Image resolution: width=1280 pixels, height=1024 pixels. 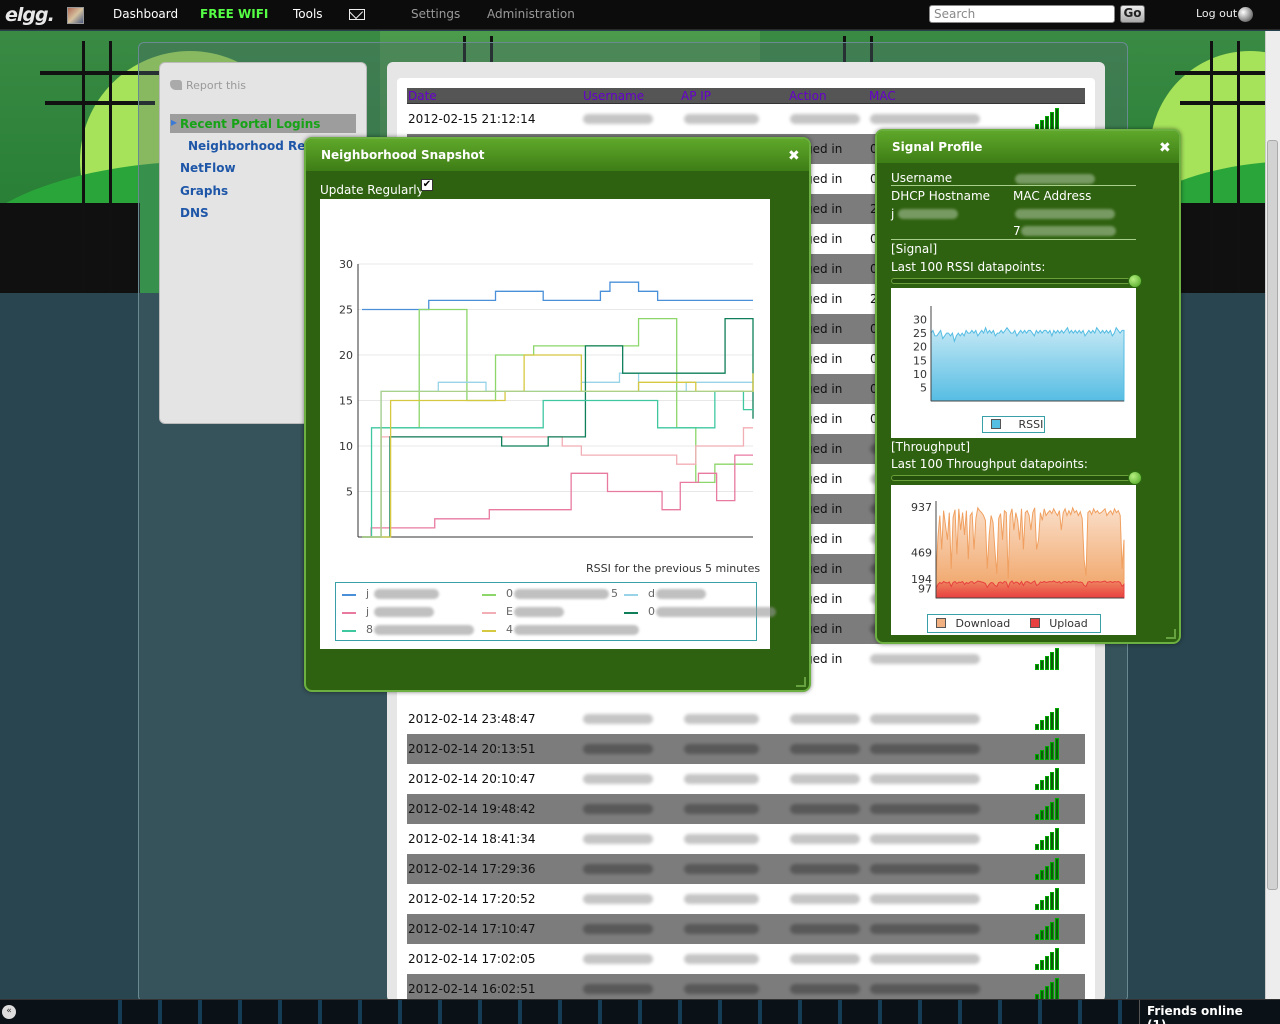 I want to click on throughput-range-slider, so click(x=1016, y=478).